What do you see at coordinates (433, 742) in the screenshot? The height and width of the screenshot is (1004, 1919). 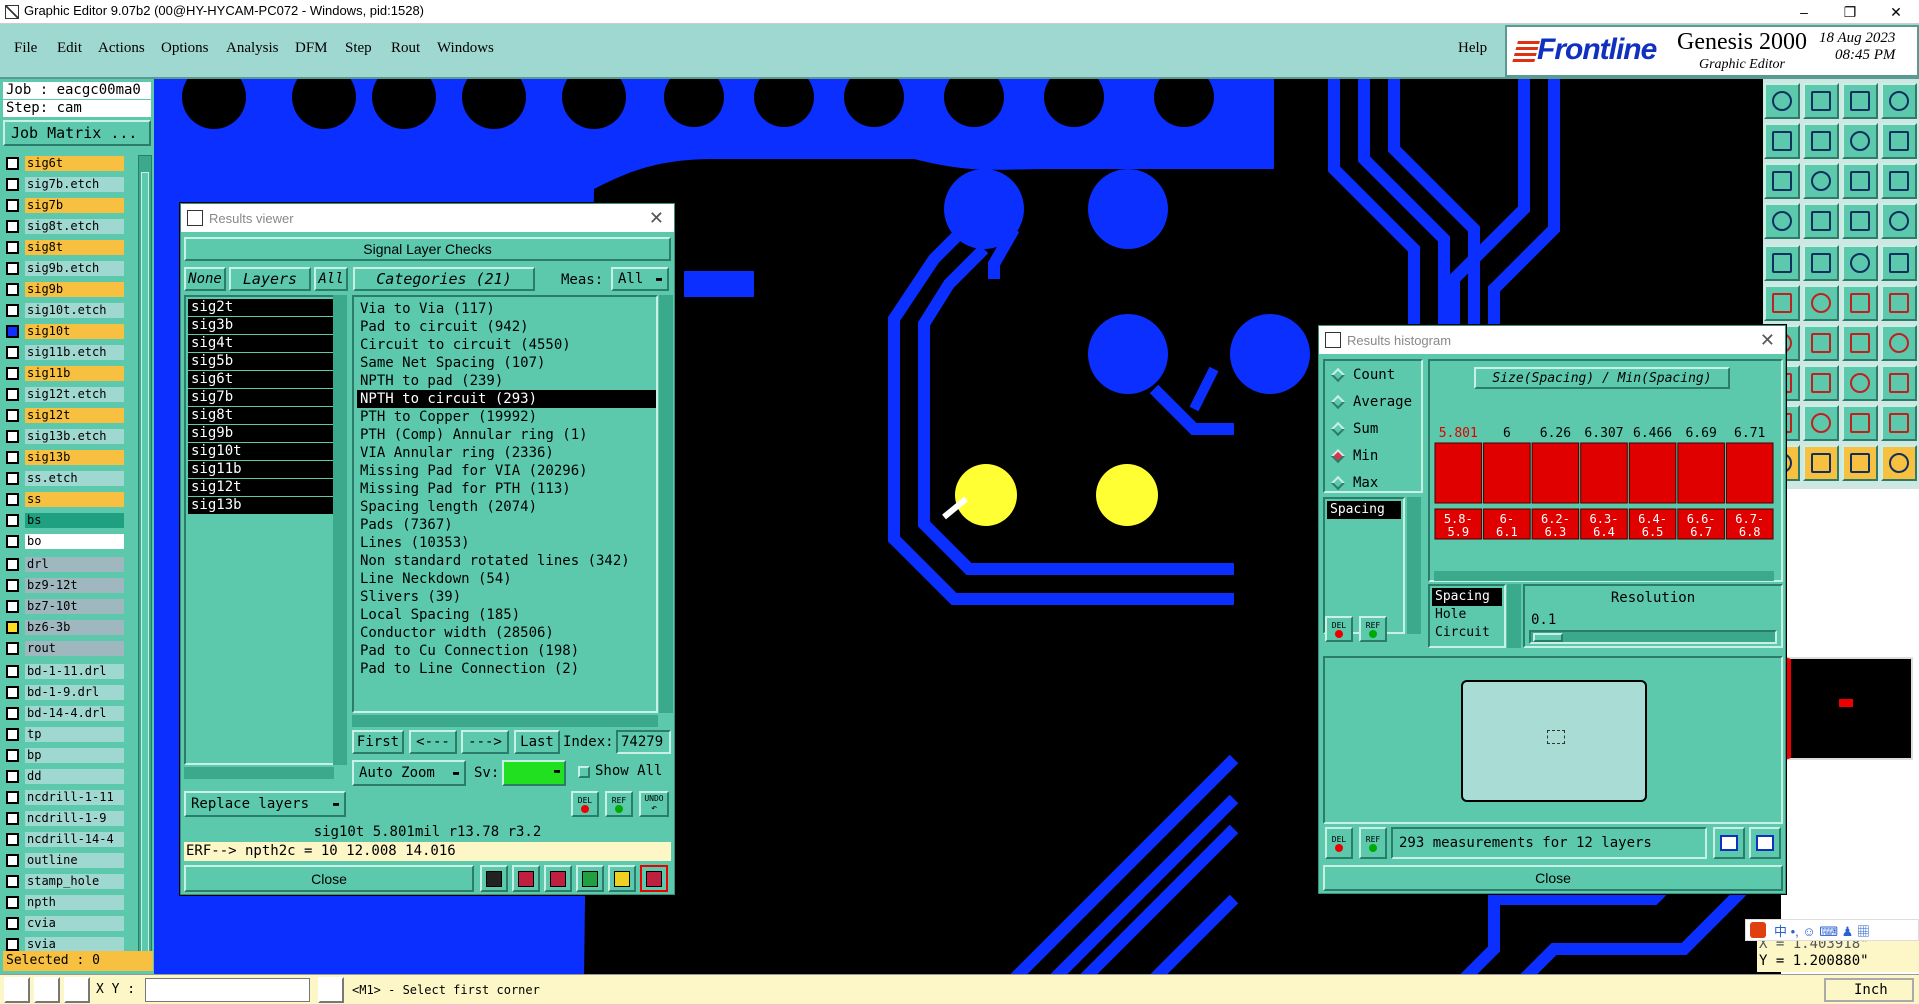 I see `prev-button: <---` at bounding box center [433, 742].